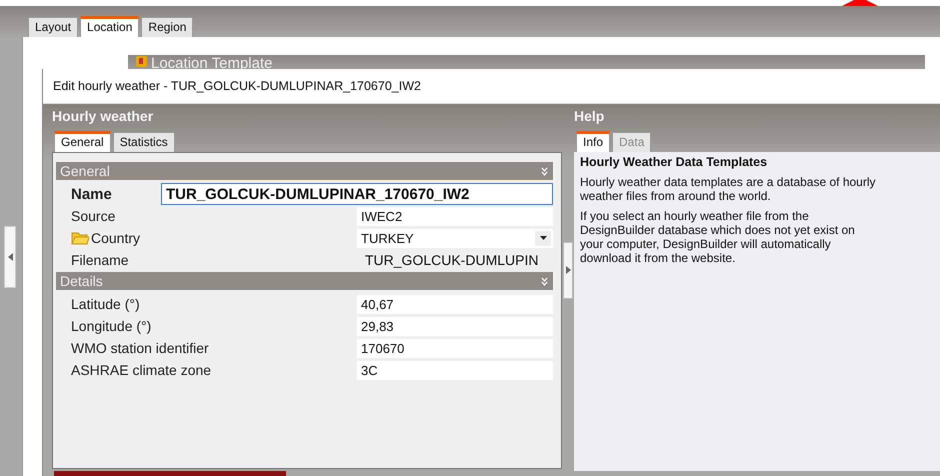 This screenshot has width=940, height=476. Describe the element at coordinates (115, 238) in the screenshot. I see `field-label: Country` at that location.